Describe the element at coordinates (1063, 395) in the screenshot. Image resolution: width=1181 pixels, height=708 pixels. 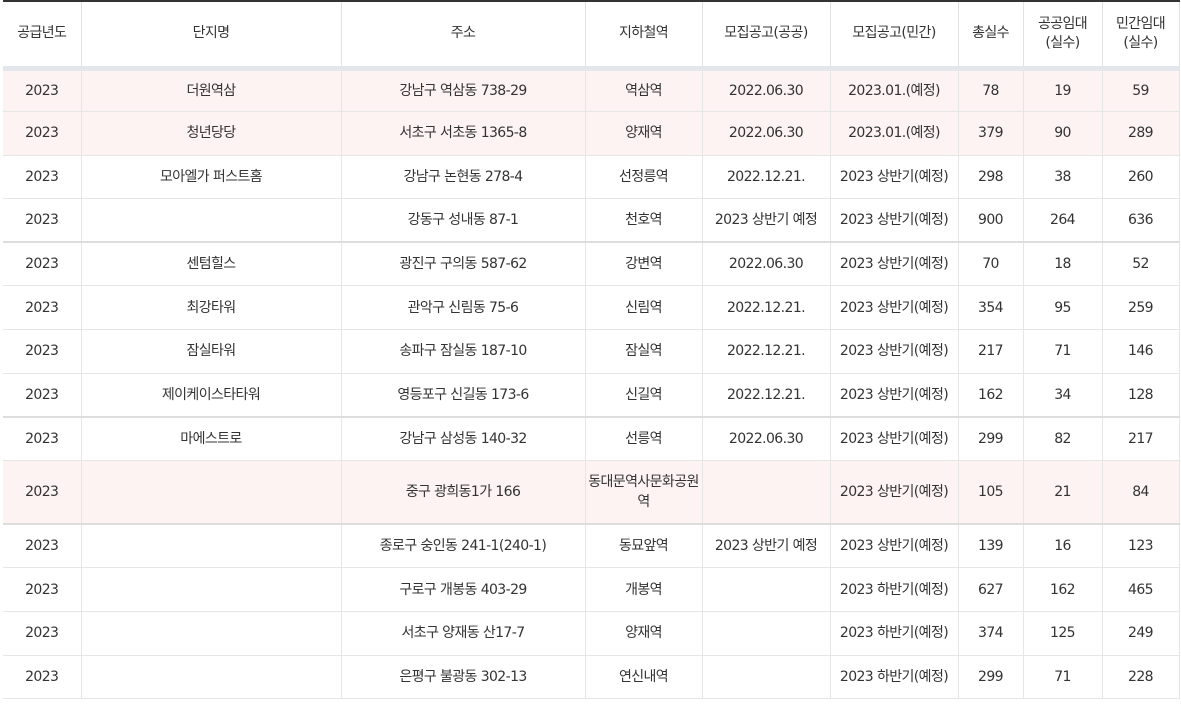
I see `cell-public-rental-units: 34` at that location.